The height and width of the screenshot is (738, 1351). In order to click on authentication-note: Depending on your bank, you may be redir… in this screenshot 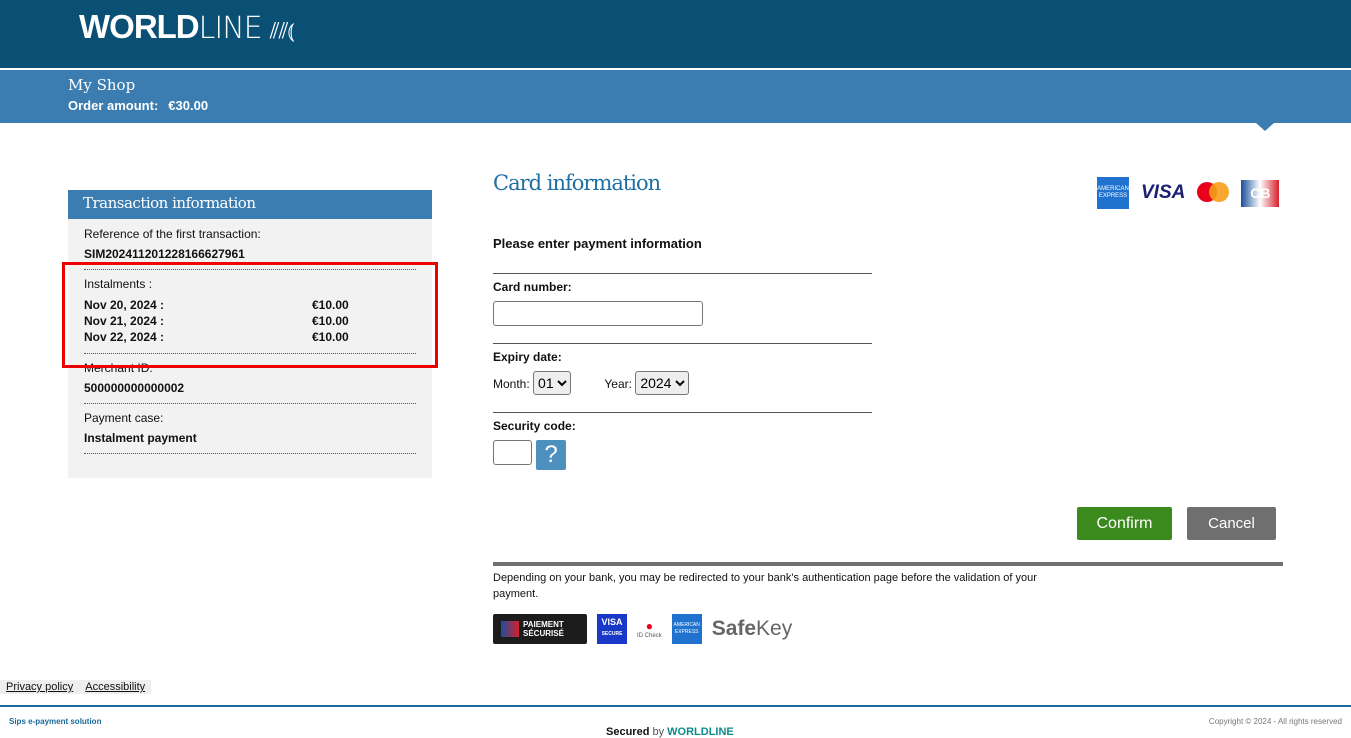, I will do `click(765, 586)`.